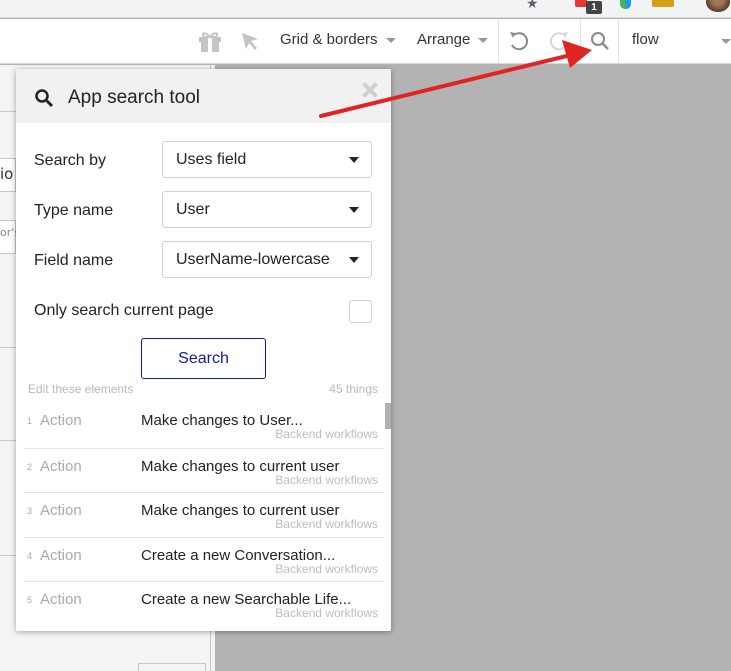  Describe the element at coordinates (370, 90) in the screenshot. I see `close-icon` at that location.